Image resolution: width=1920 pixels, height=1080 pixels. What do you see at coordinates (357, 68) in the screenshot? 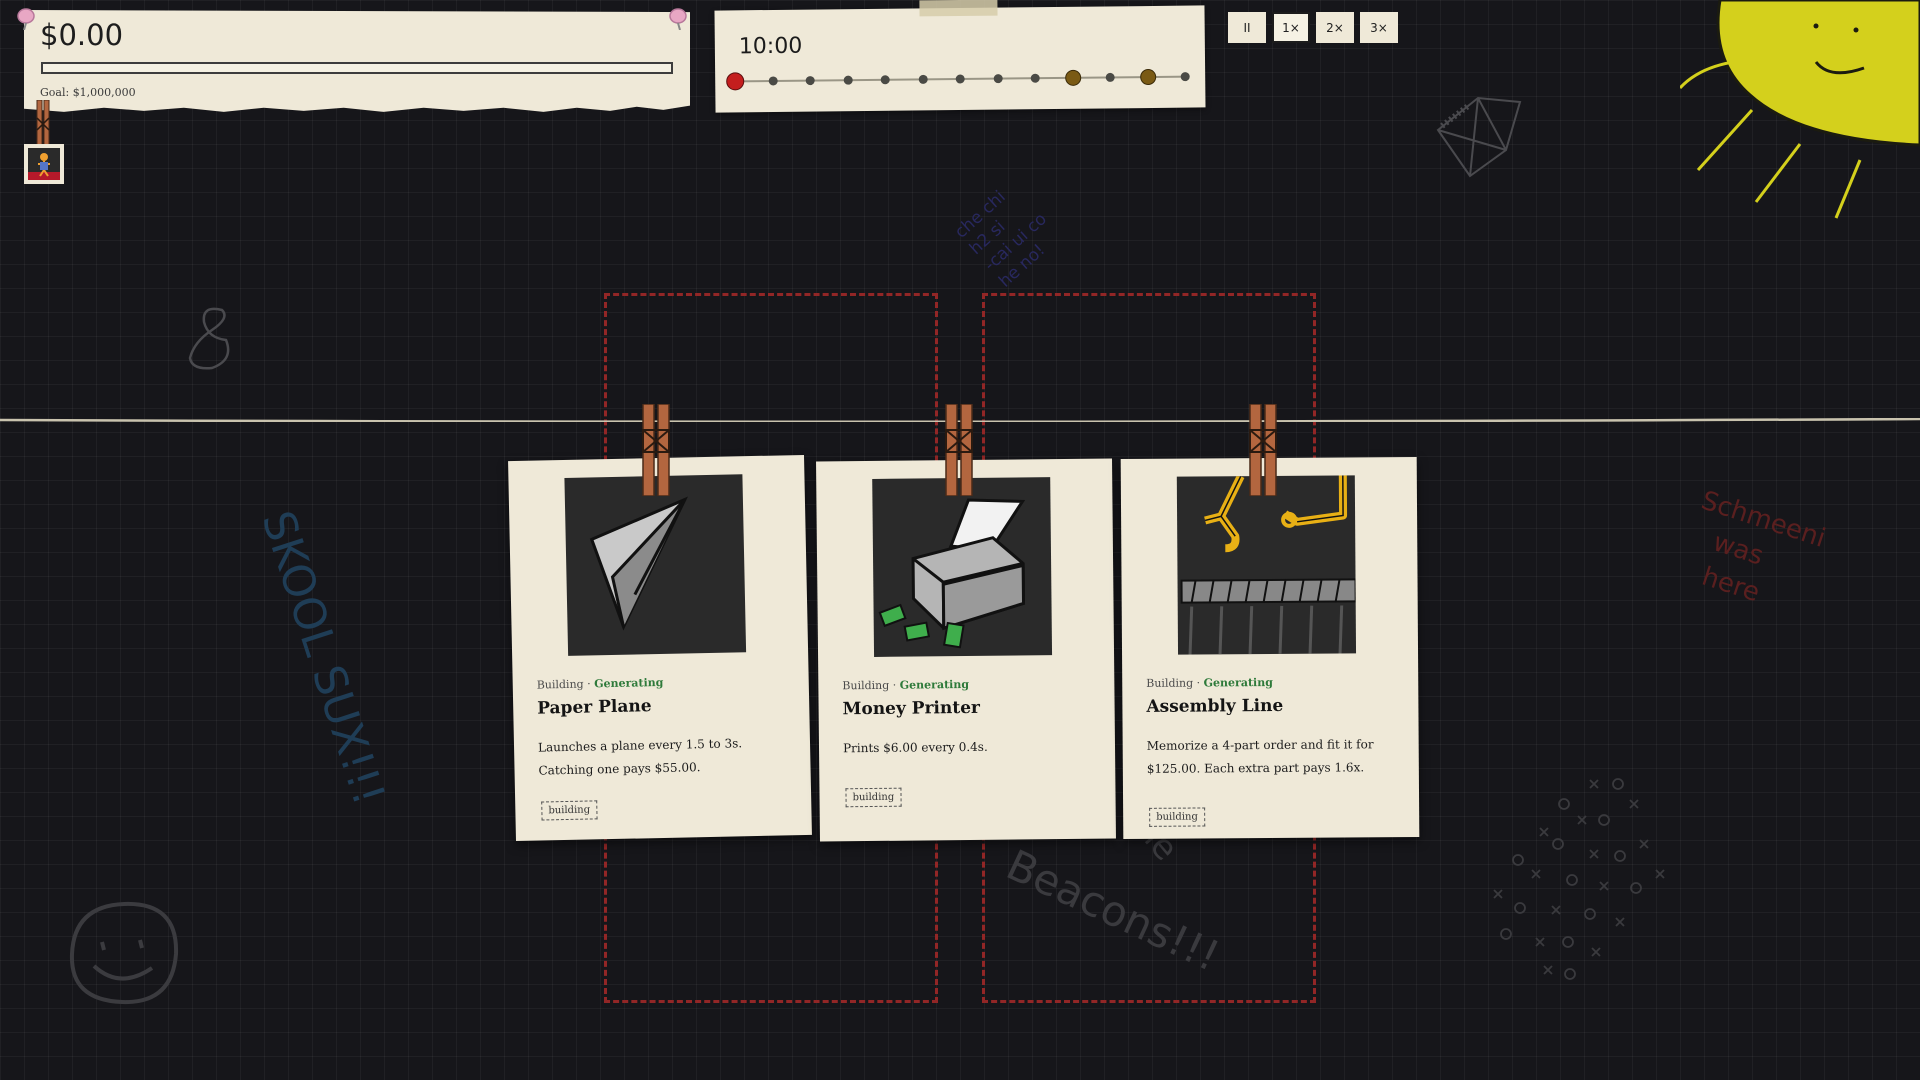
I see `goal-progress-bar` at bounding box center [357, 68].